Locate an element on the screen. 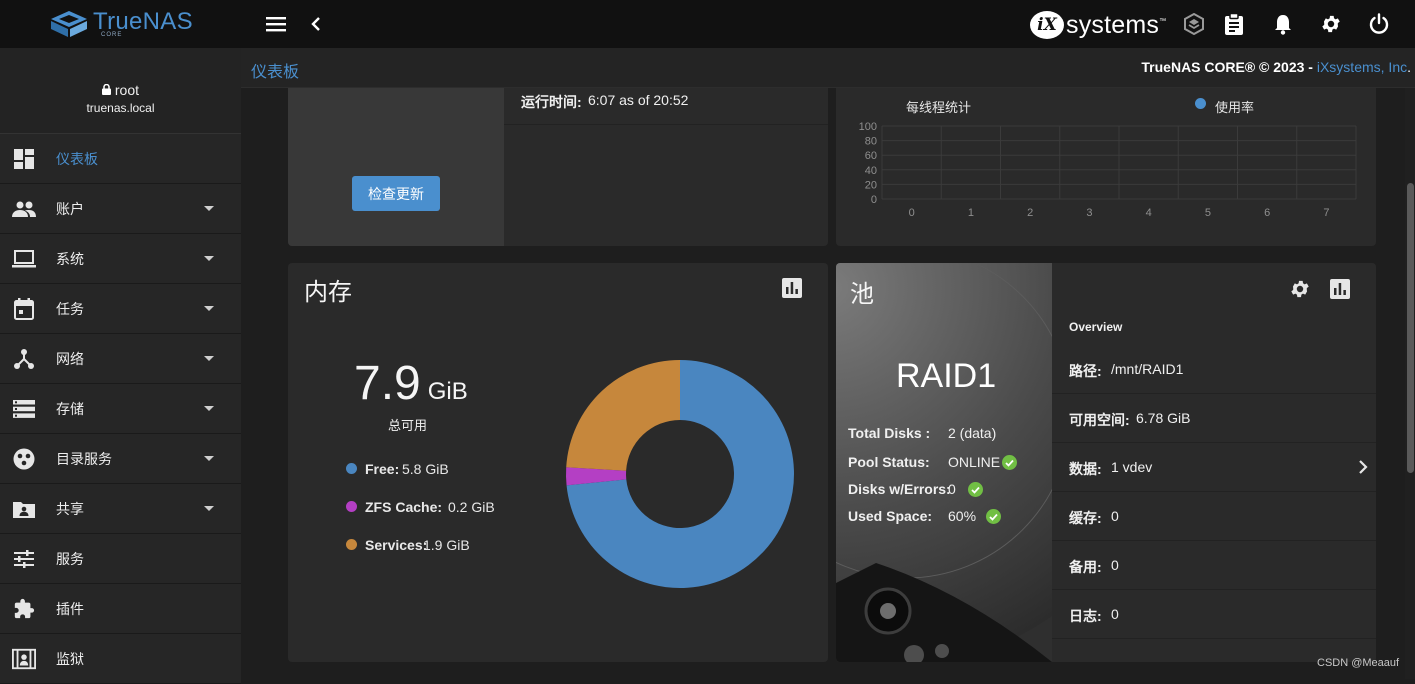 The height and width of the screenshot is (684, 1415). puzzle-icon is located at coordinates (24, 609).